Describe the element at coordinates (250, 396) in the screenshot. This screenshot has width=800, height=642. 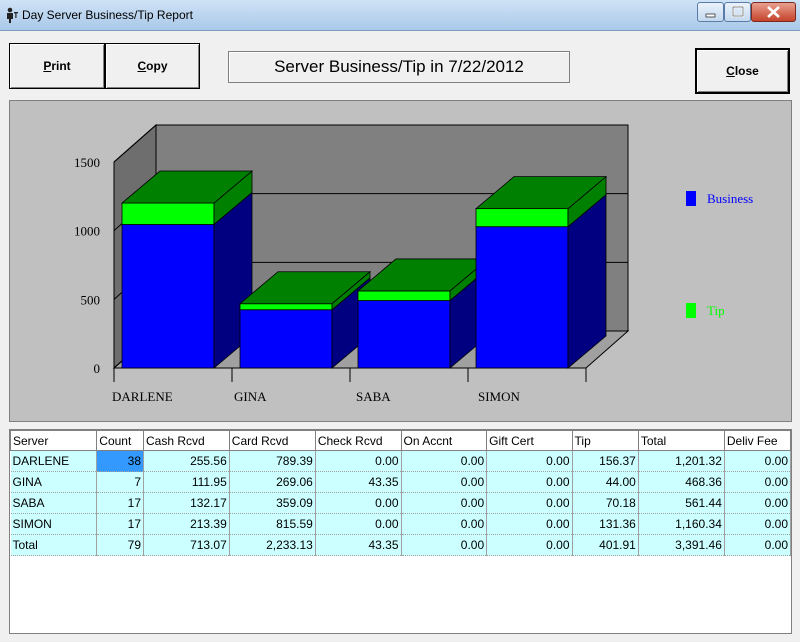
I see `x-tick-label: GINA` at that location.